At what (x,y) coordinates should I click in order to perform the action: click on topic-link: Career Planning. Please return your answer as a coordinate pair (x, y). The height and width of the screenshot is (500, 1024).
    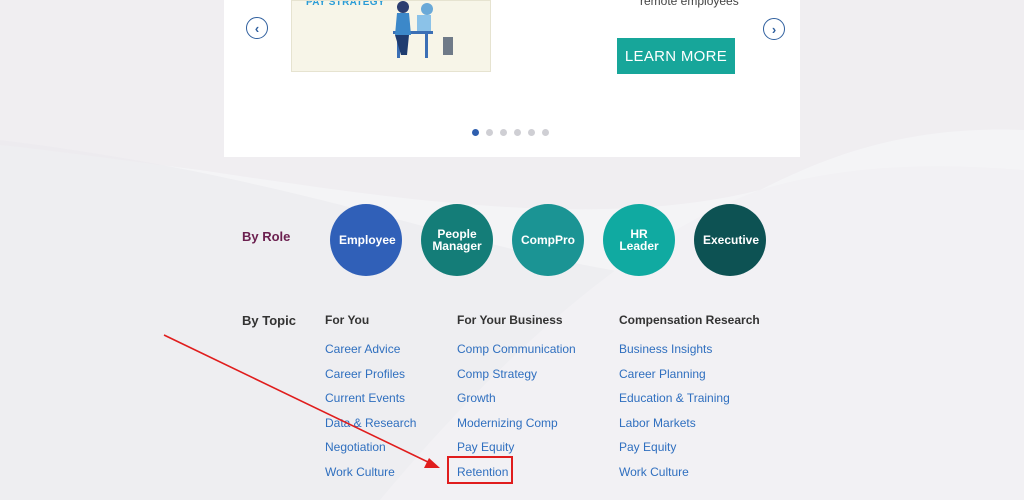
    Looking at the image, I should click on (689, 379).